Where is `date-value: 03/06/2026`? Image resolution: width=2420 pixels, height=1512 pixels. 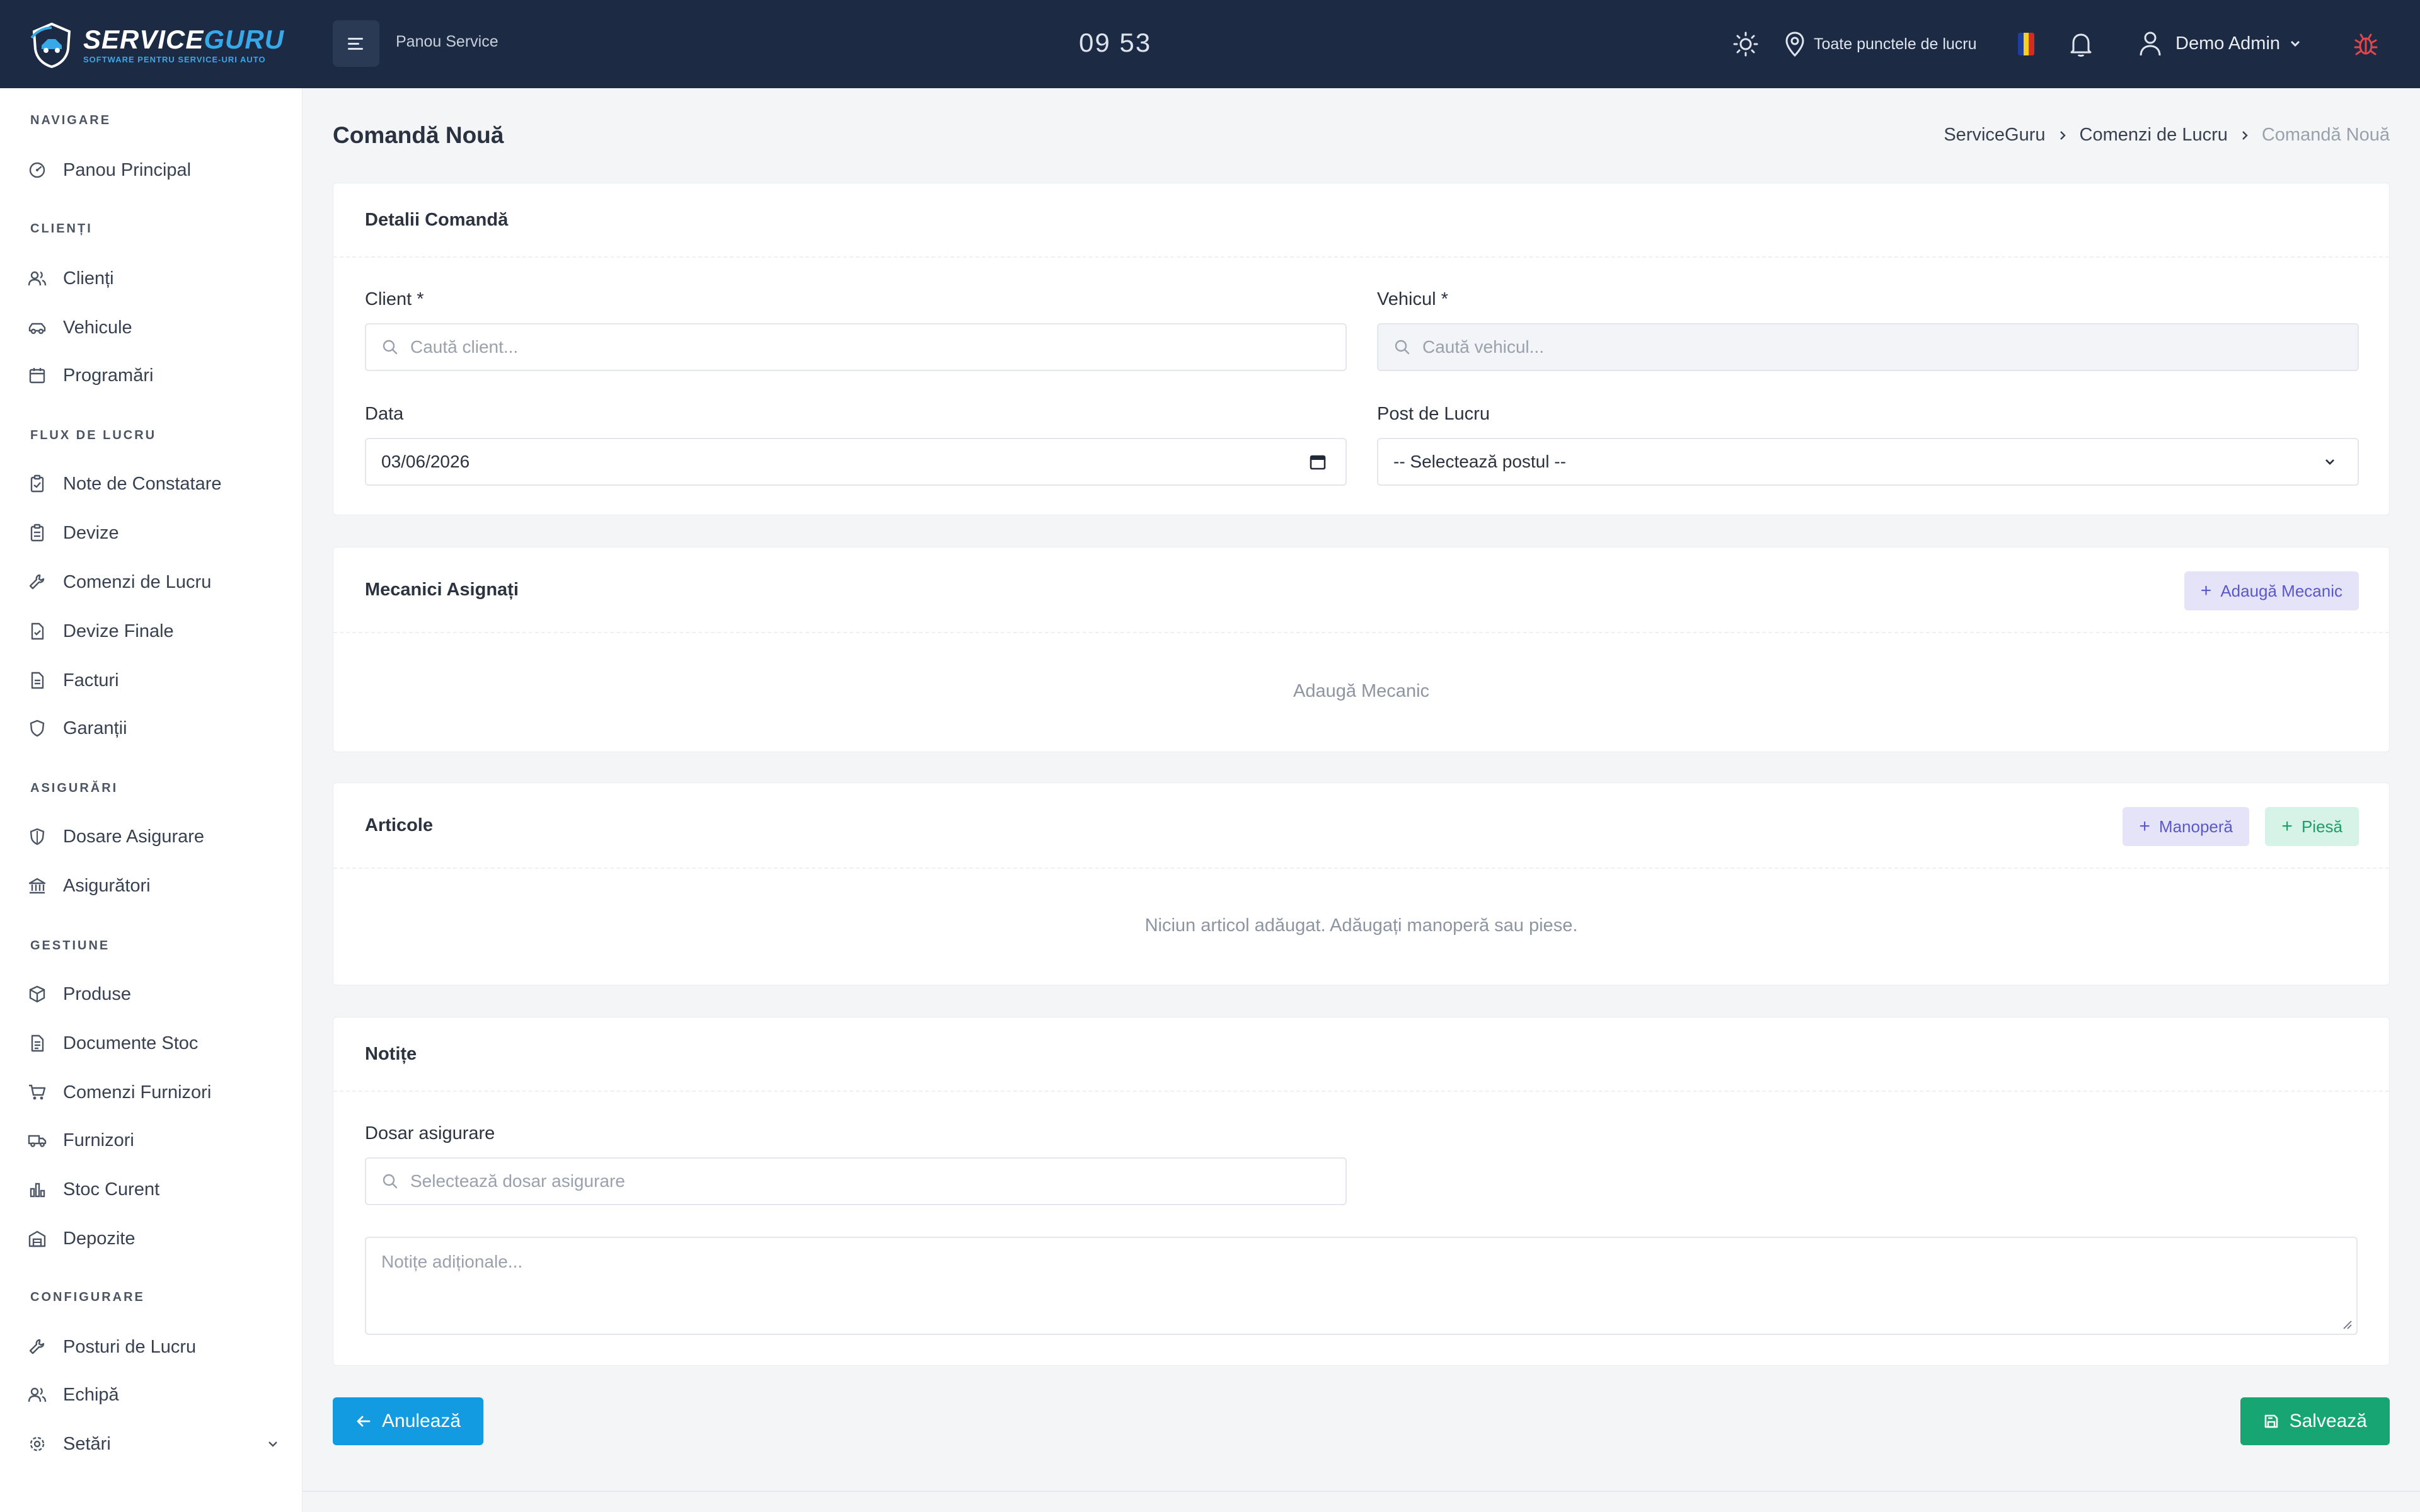
date-value: 03/06/2026 is located at coordinates (426, 461).